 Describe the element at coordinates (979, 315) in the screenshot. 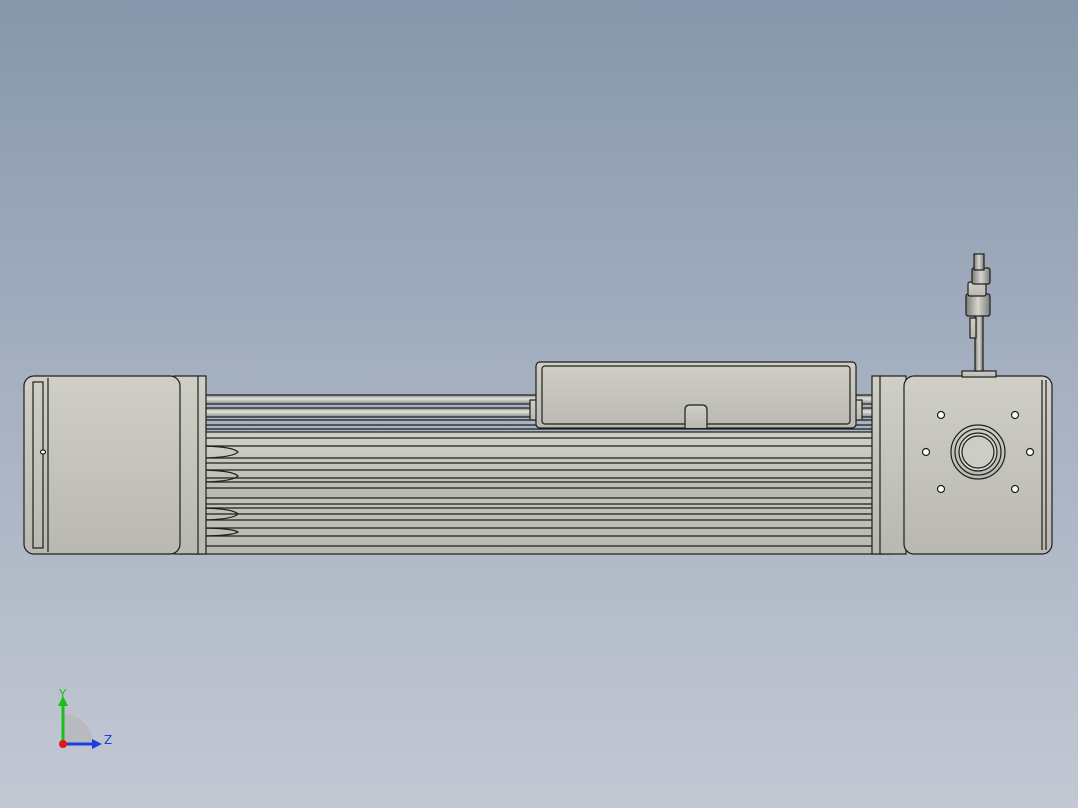

I see `limit-sensor` at that location.